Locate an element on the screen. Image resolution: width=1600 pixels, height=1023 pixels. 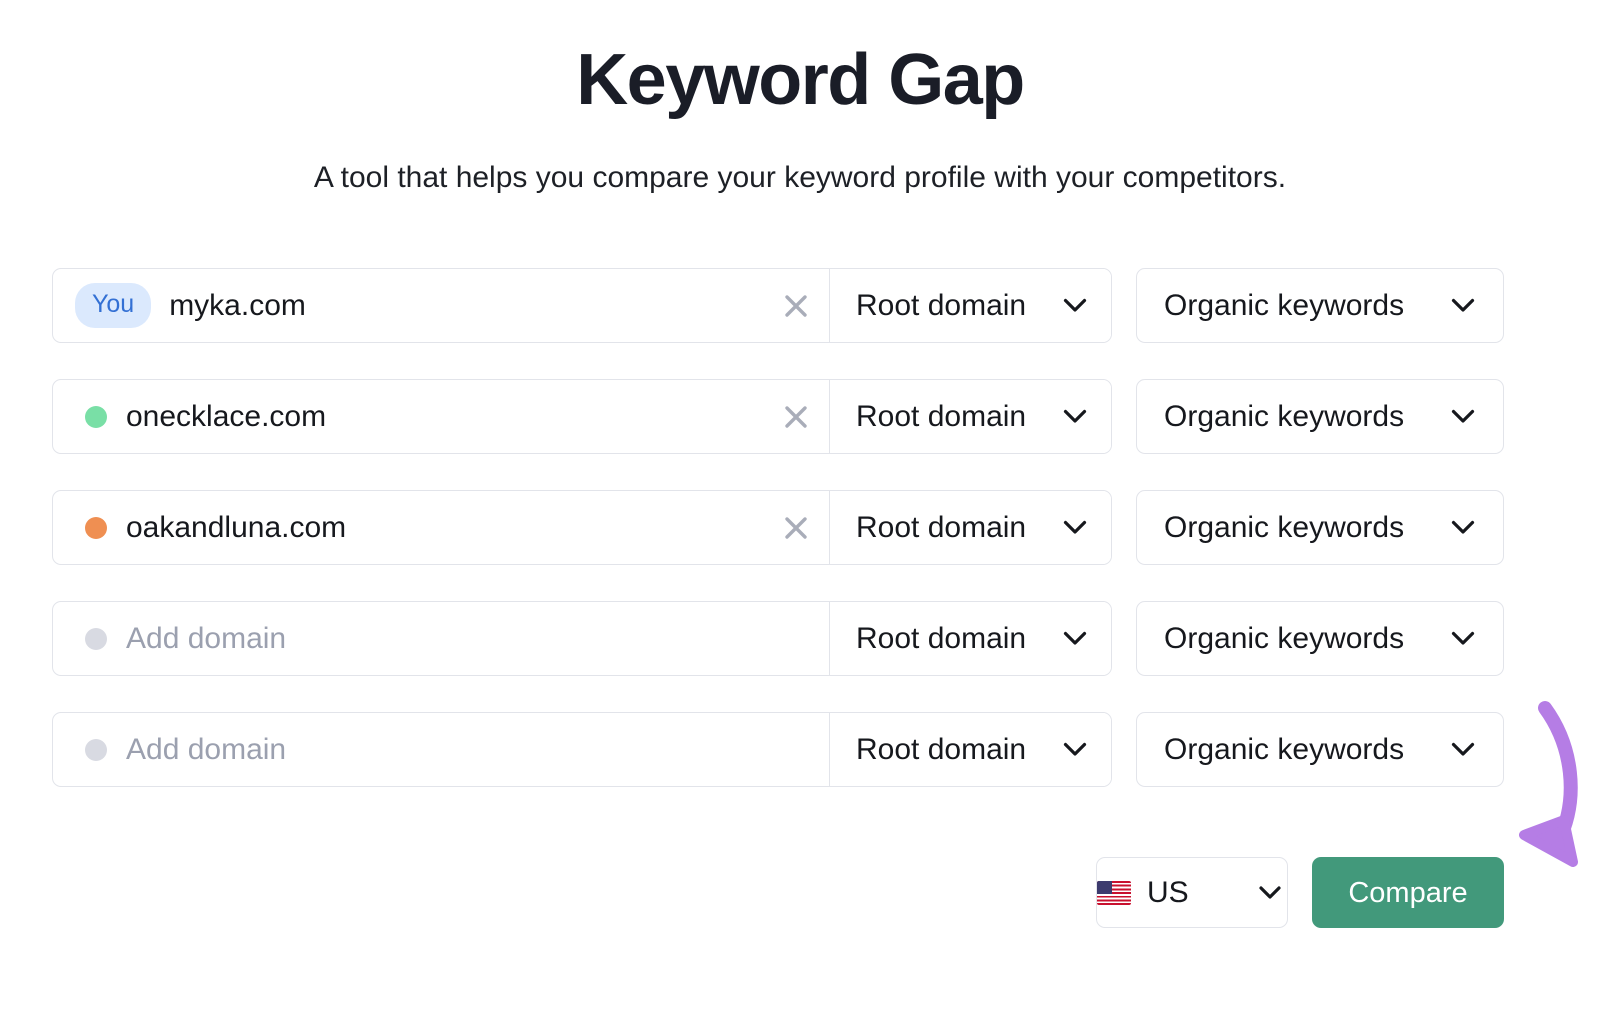
domain-input-group: You myka.com Root domain is located at coordinates (582, 305).